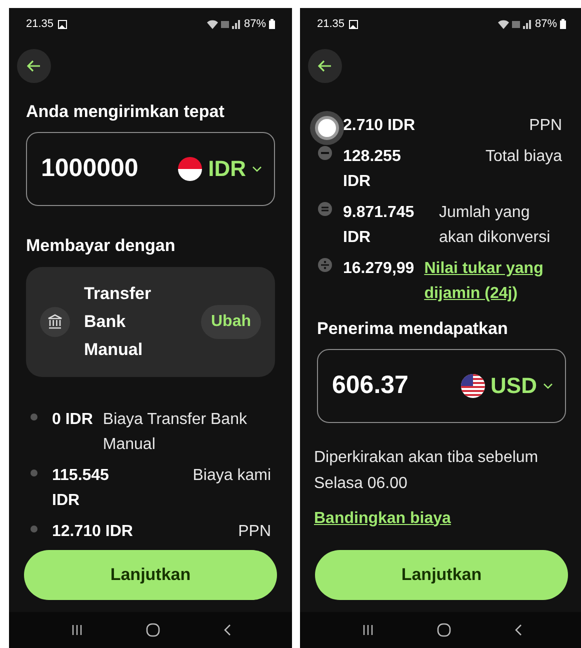 This screenshot has height=648, width=581. What do you see at coordinates (441, 385) in the screenshot?
I see `amount-field: 606.37 USD` at bounding box center [441, 385].